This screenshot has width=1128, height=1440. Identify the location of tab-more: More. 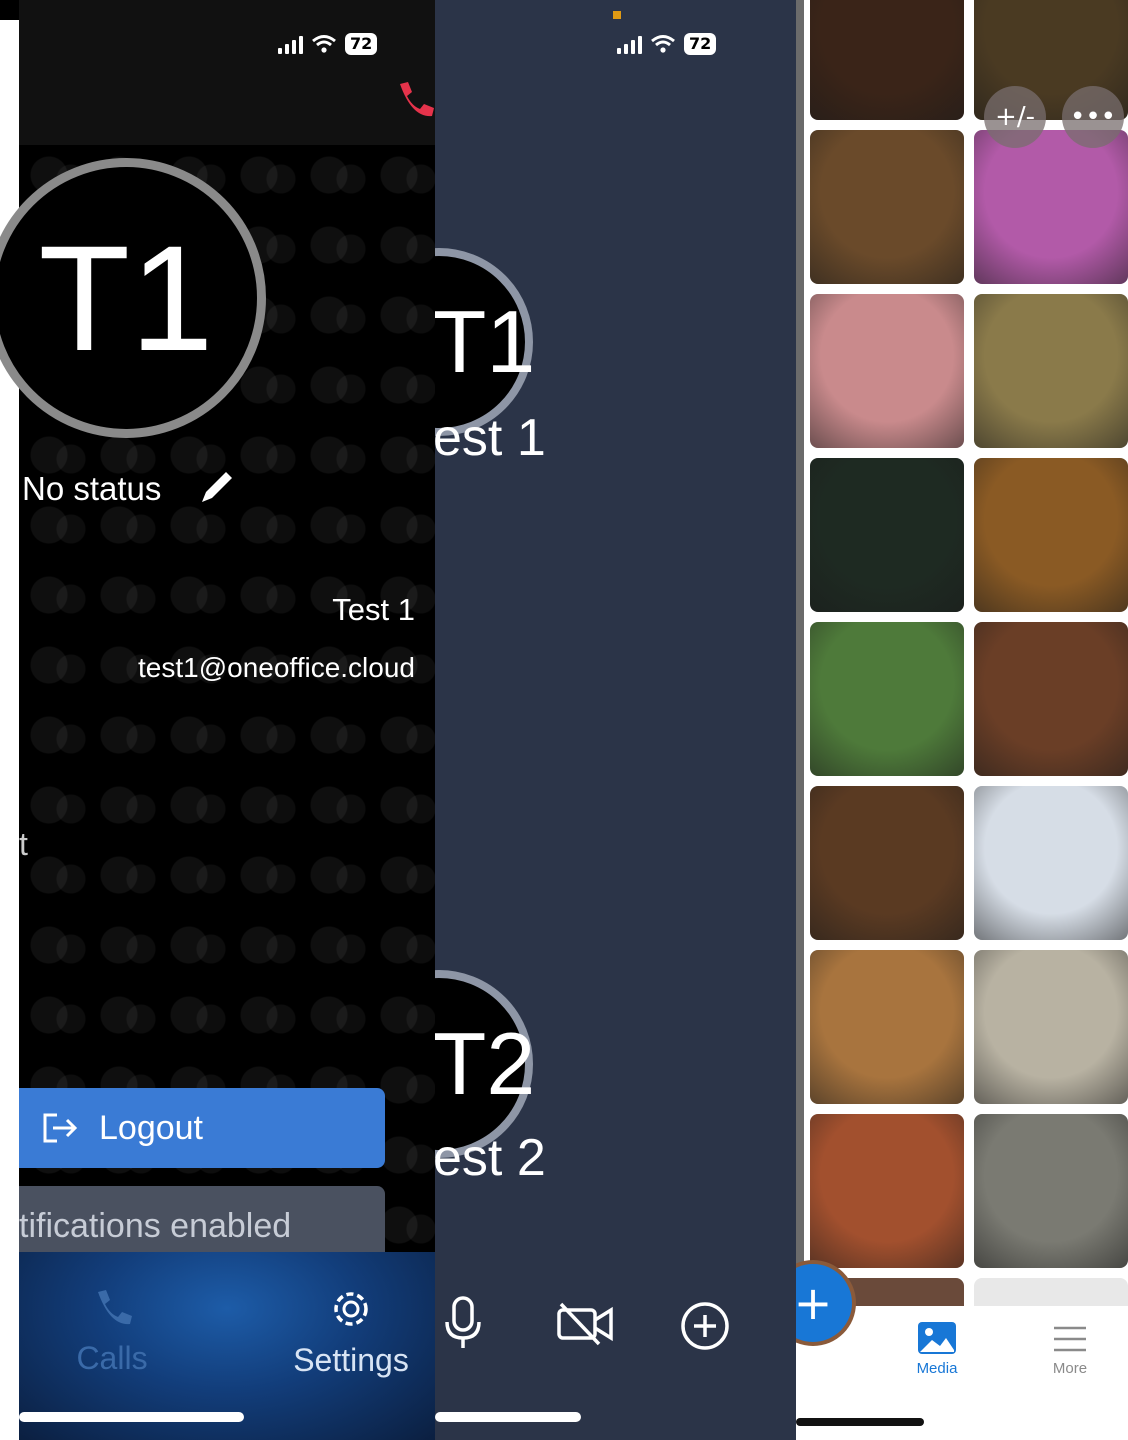
(1070, 1349).